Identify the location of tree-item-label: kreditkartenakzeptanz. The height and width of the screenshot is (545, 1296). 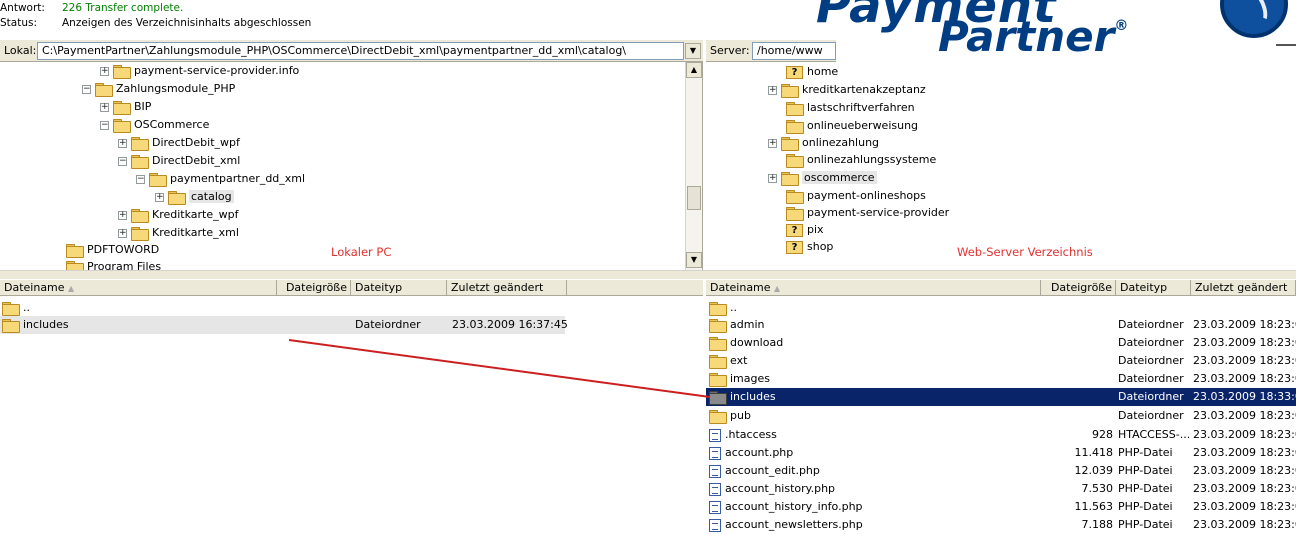
(864, 89).